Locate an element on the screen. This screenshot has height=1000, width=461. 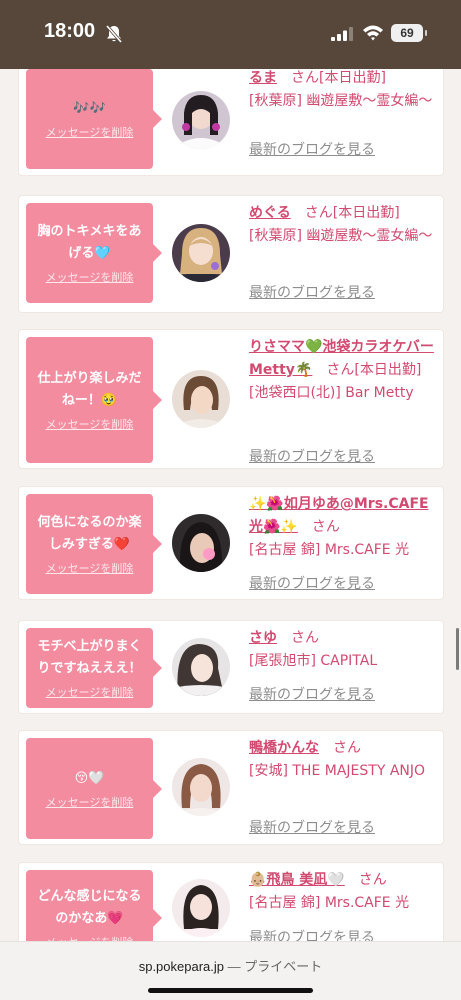
battery-icon: 69 is located at coordinates (409, 33).